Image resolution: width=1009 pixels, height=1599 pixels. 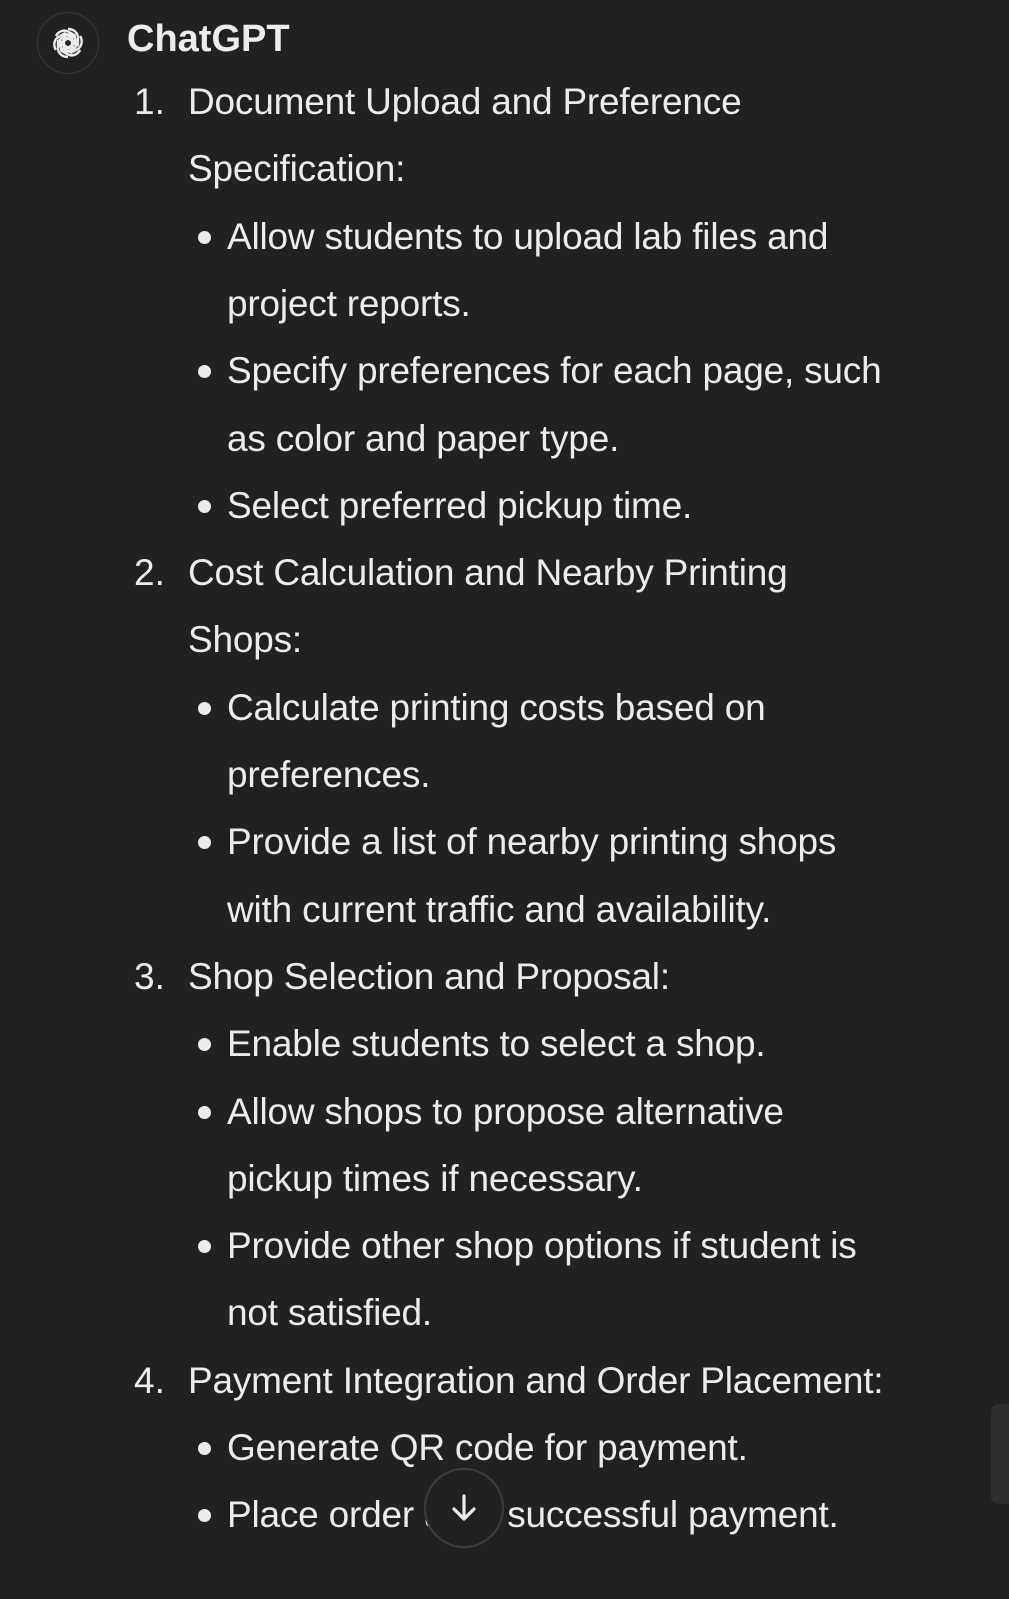 I want to click on scroll-to-bottom-button, so click(x=464, y=1508).